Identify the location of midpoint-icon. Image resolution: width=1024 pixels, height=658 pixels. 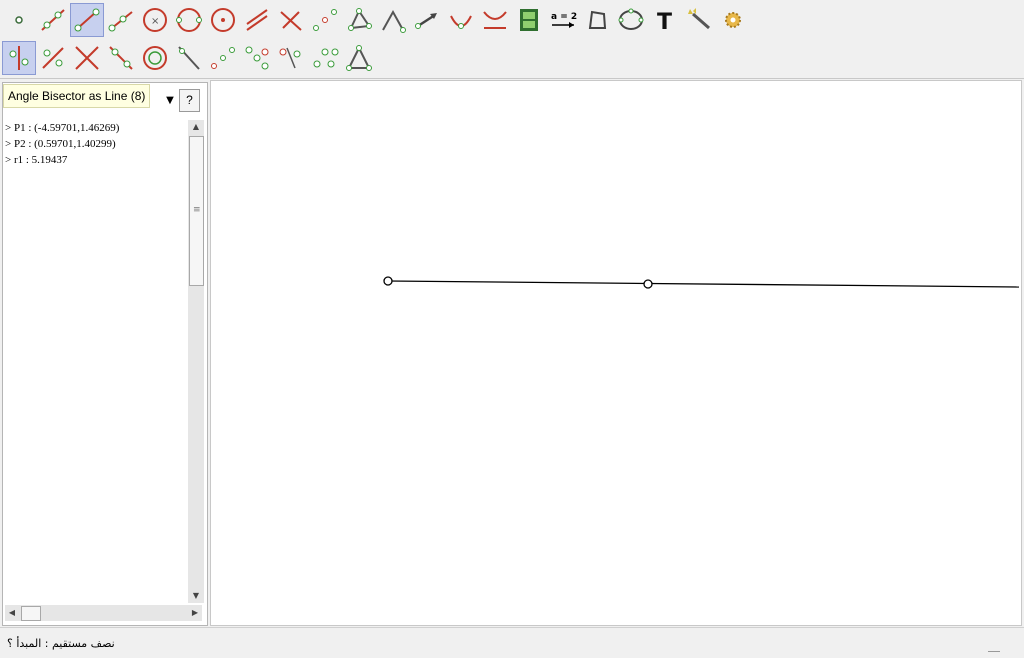
(325, 20).